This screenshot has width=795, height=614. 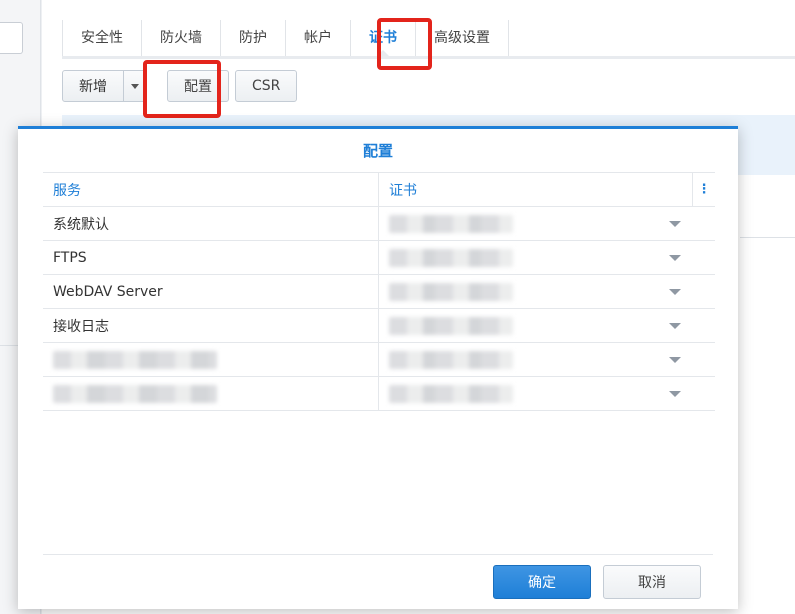 I want to click on background-search-field, so click(x=11, y=38).